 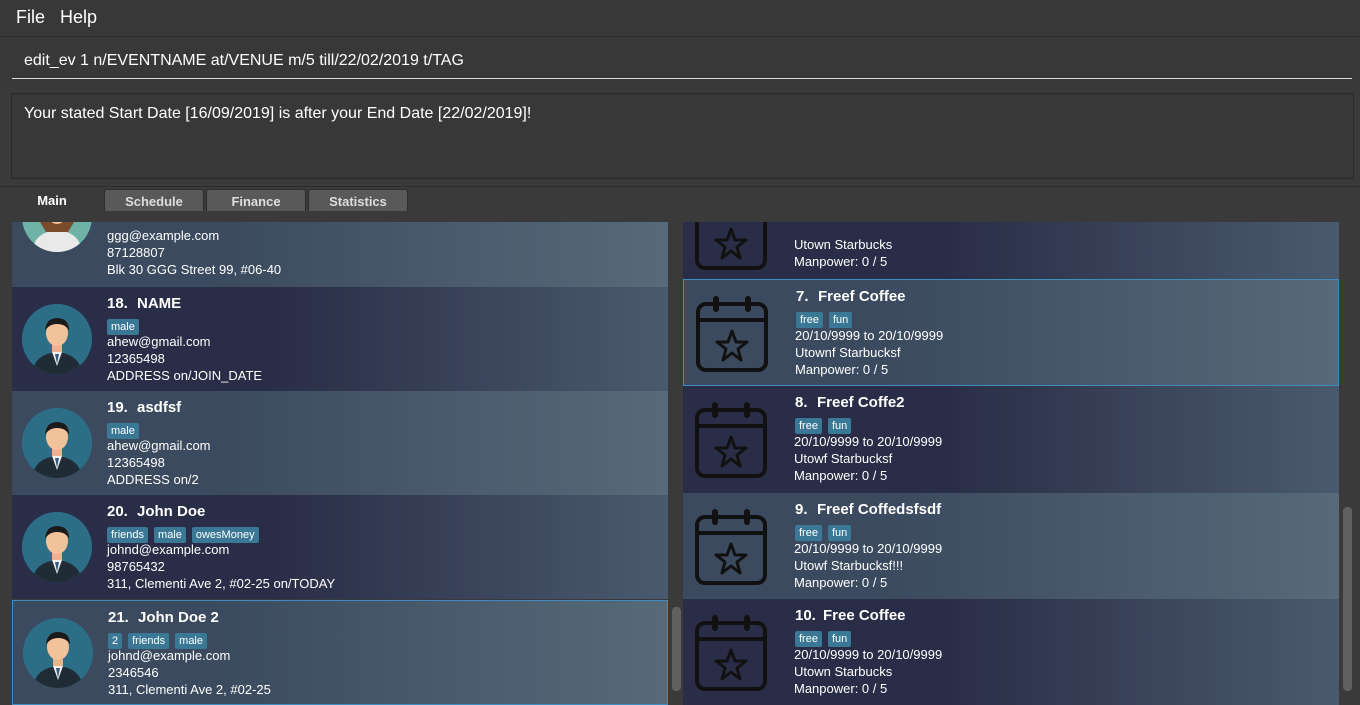 I want to click on person-address: ADDRESS on/JOIN_DATE, so click(x=185, y=375).